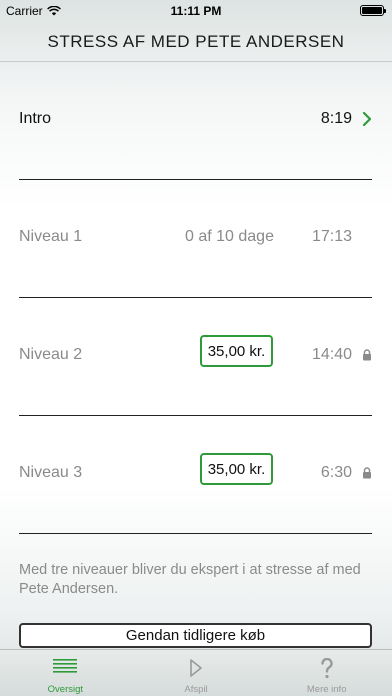 The image size is (392, 696). I want to click on restore-purchases-button: Gendan tidligere køb, so click(195, 635).